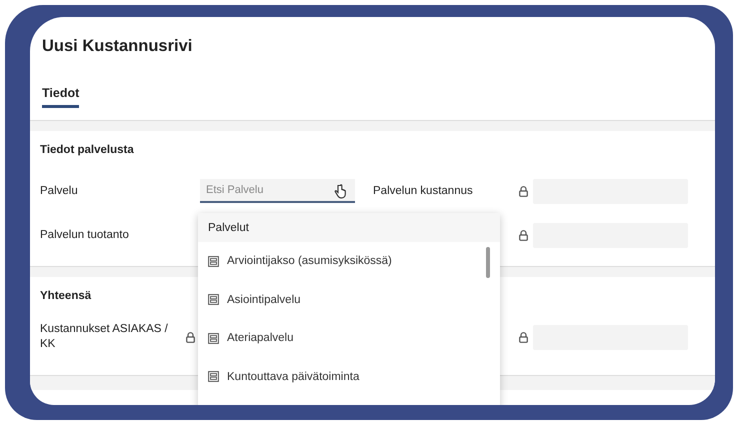 The image size is (736, 432). I want to click on section-heading: Yhteensä, so click(66, 296).